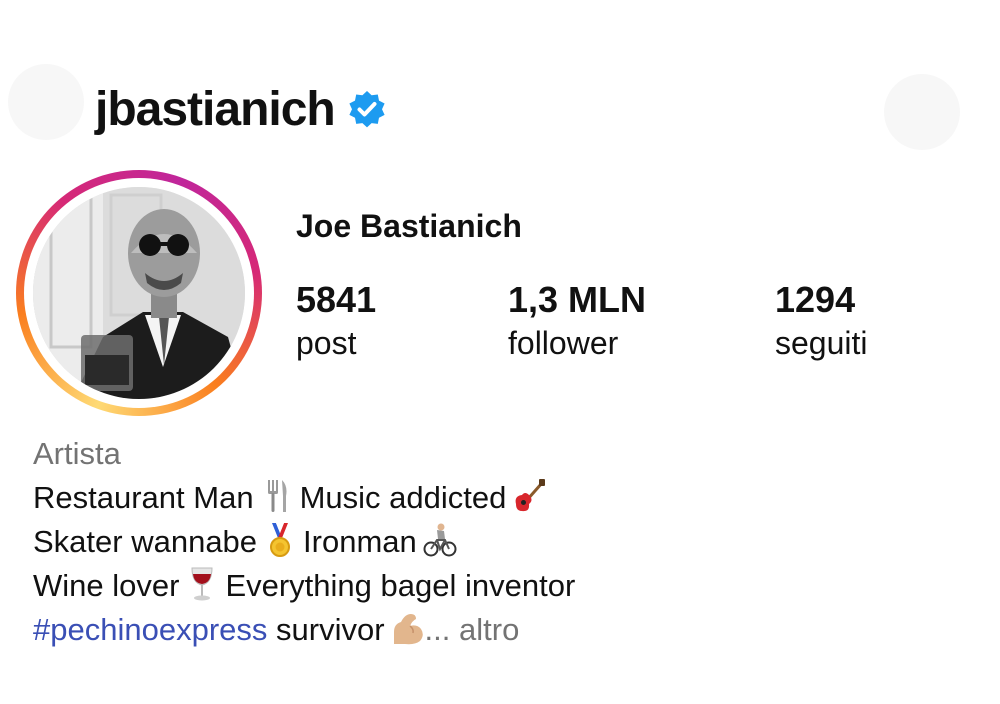 The height and width of the screenshot is (704, 1000). Describe the element at coordinates (280, 540) in the screenshot. I see `medal-icon` at that location.